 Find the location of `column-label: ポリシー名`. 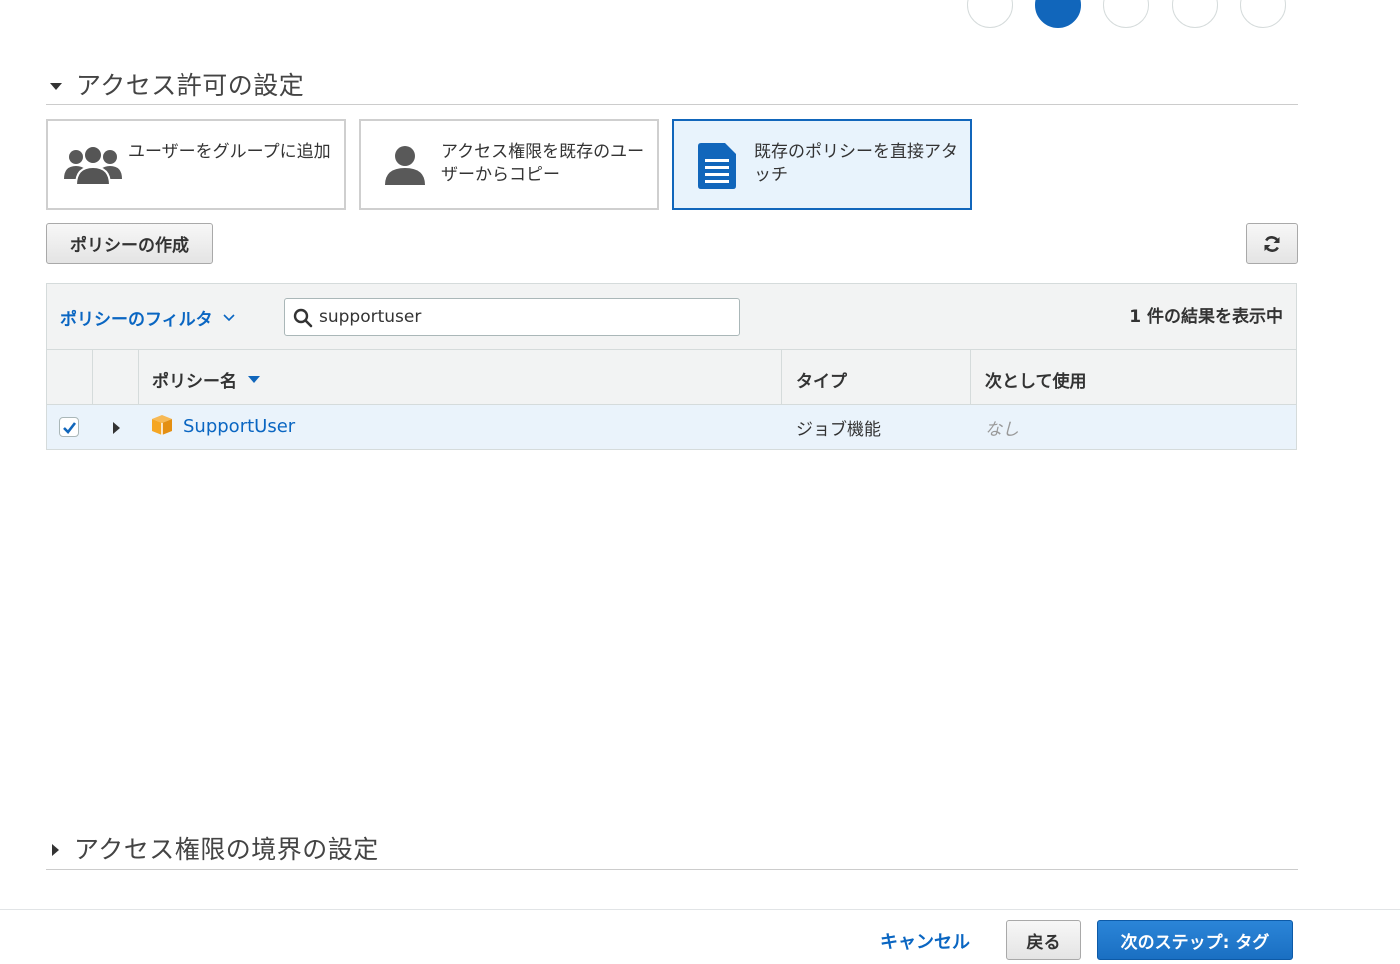

column-label: ポリシー名 is located at coordinates (194, 382).